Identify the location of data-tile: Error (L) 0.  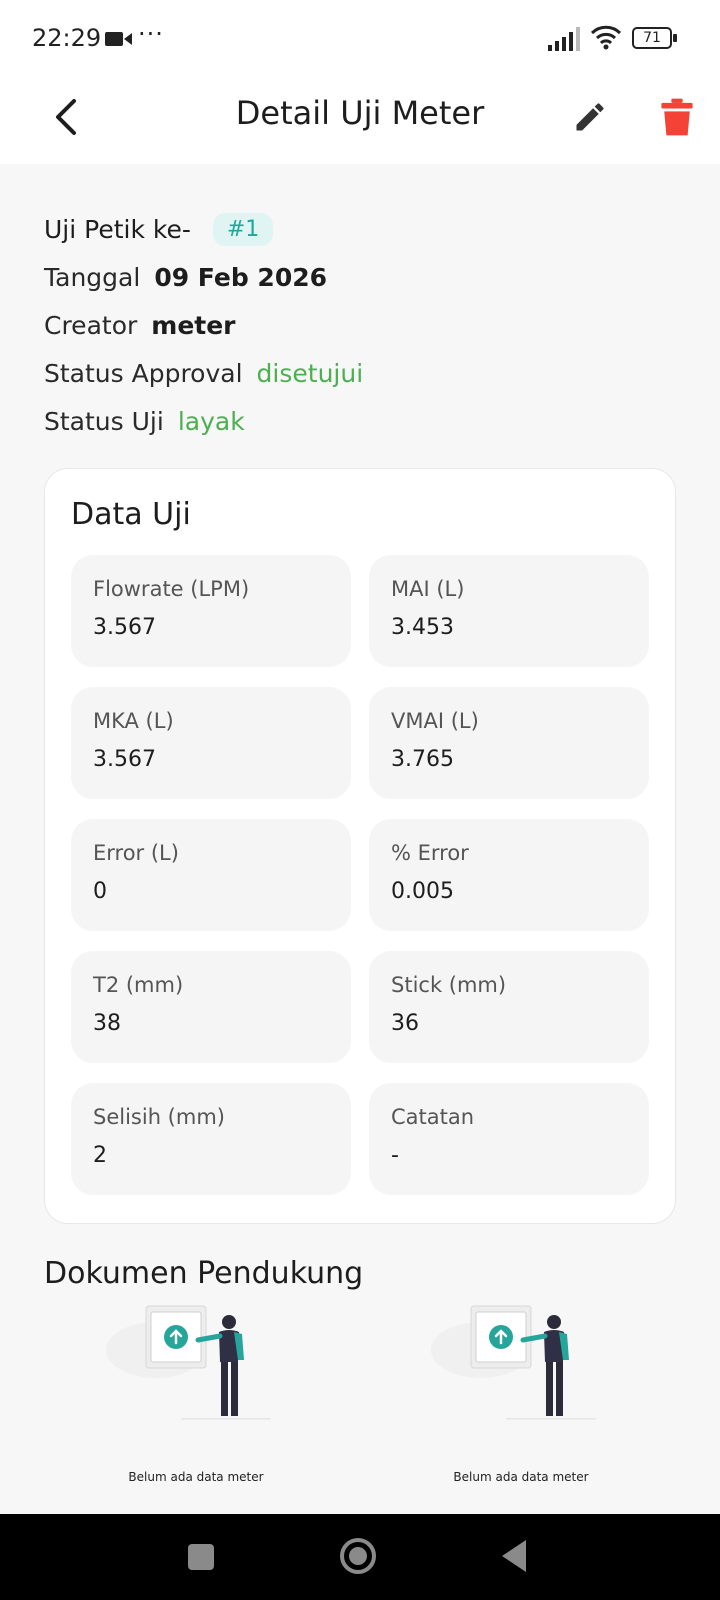
(211, 875).